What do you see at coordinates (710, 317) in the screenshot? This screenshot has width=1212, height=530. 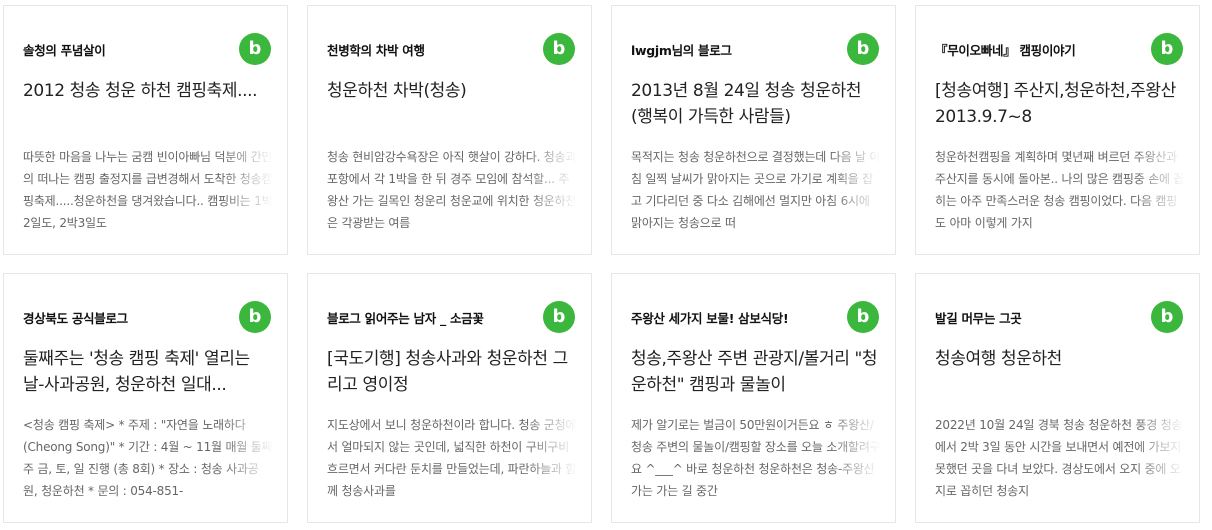 I see `blog-author: 주왕산 세가지 보물! 삼보식당!` at bounding box center [710, 317].